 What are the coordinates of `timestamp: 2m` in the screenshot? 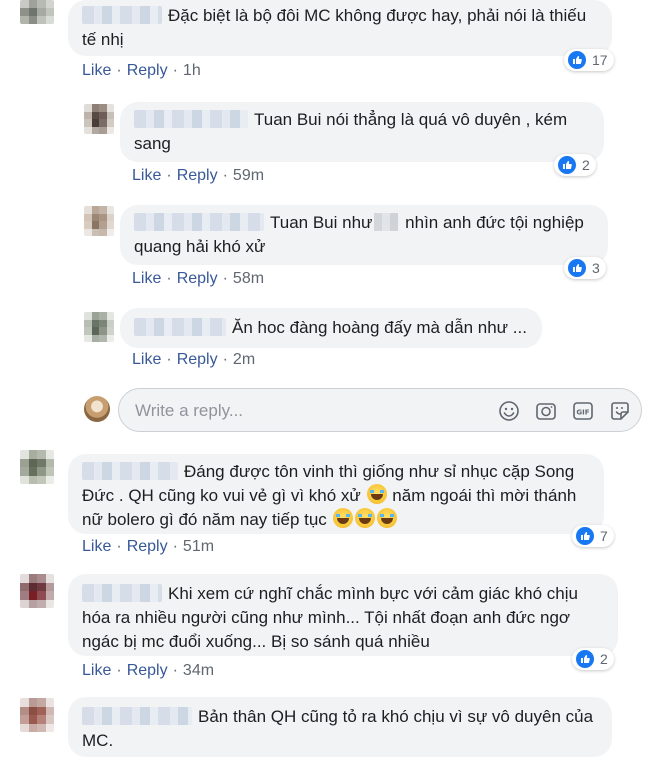 It's located at (244, 359).